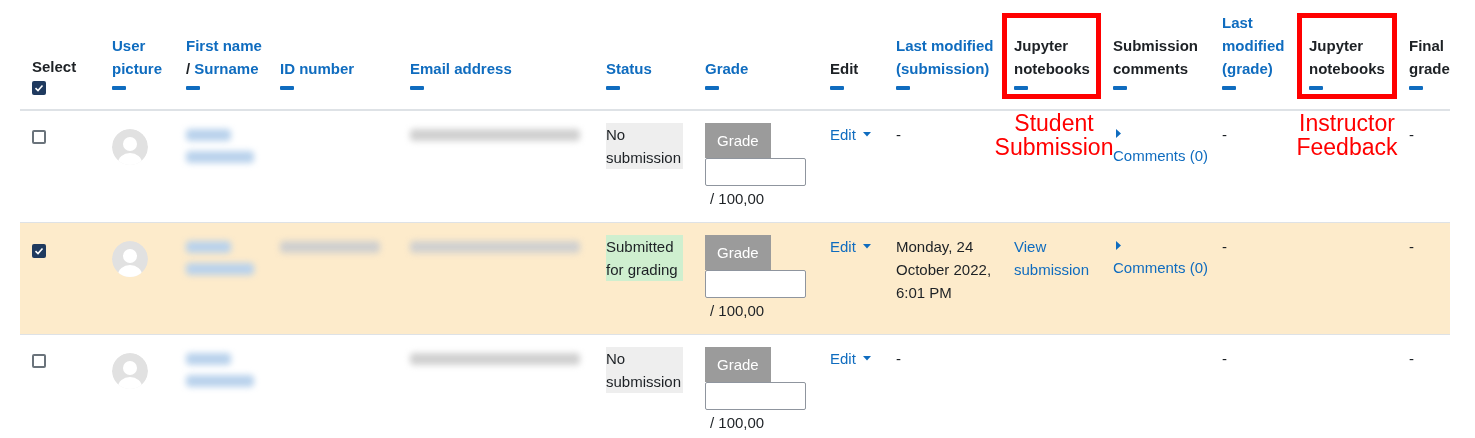 The width and height of the screenshot is (1475, 438). Describe the element at coordinates (1347, 135) in the screenshot. I see `annotation-text: Instructor Feedback` at that location.